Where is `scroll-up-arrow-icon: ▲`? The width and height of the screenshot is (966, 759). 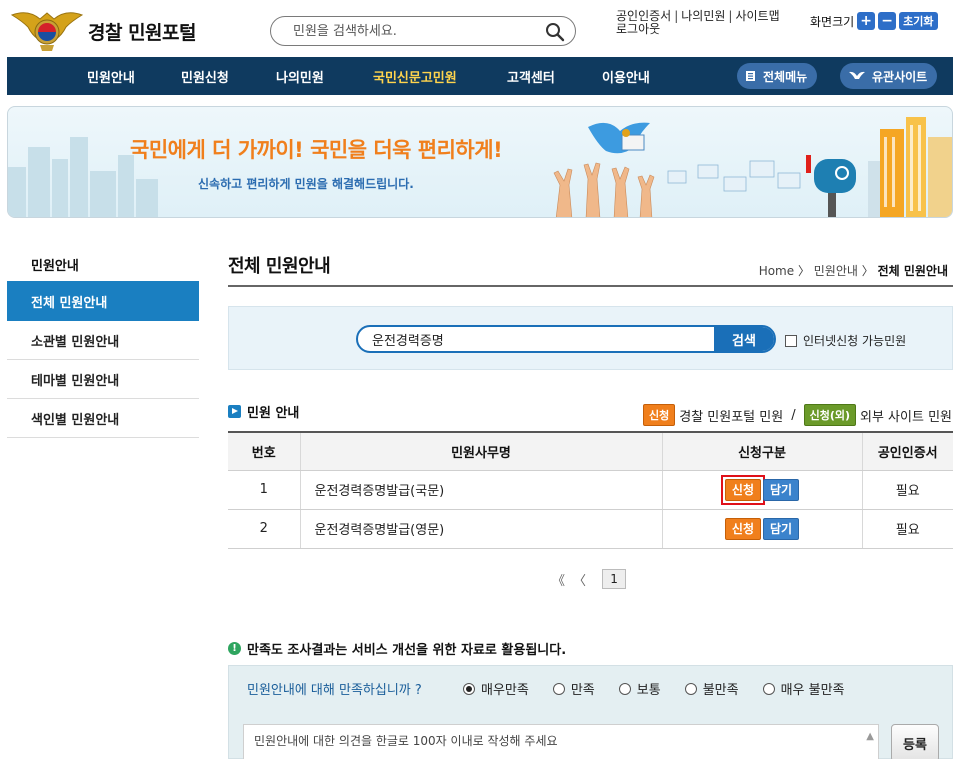 scroll-up-arrow-icon: ▲ is located at coordinates (870, 736).